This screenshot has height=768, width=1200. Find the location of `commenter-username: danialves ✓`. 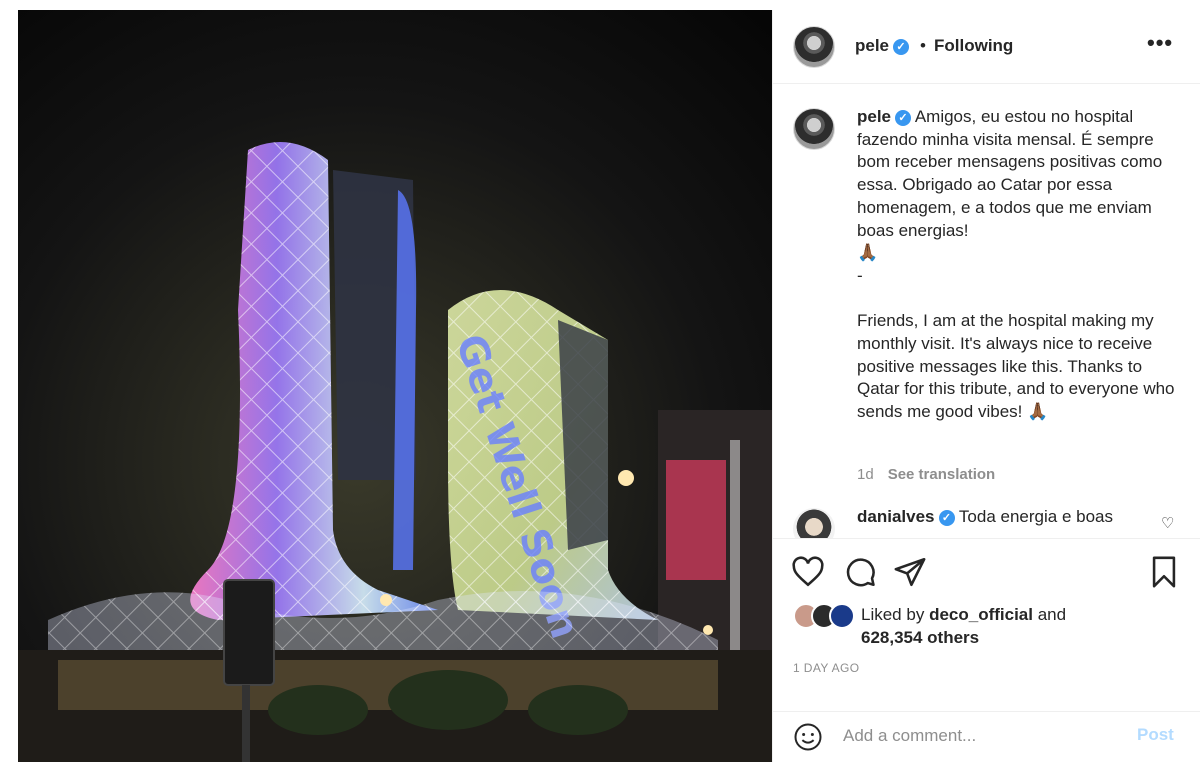

commenter-username: danialves ✓ is located at coordinates (906, 516).